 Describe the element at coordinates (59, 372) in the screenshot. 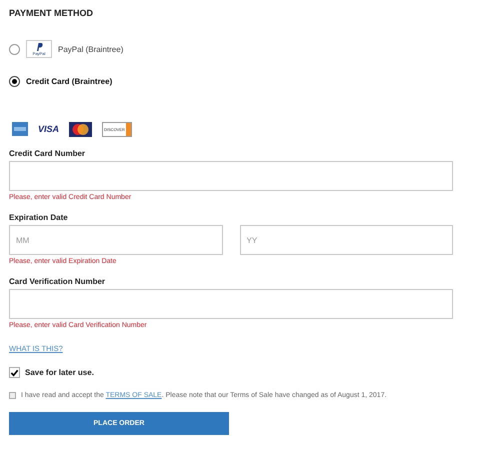

I see `checkbox-label: Save for later use.` at that location.